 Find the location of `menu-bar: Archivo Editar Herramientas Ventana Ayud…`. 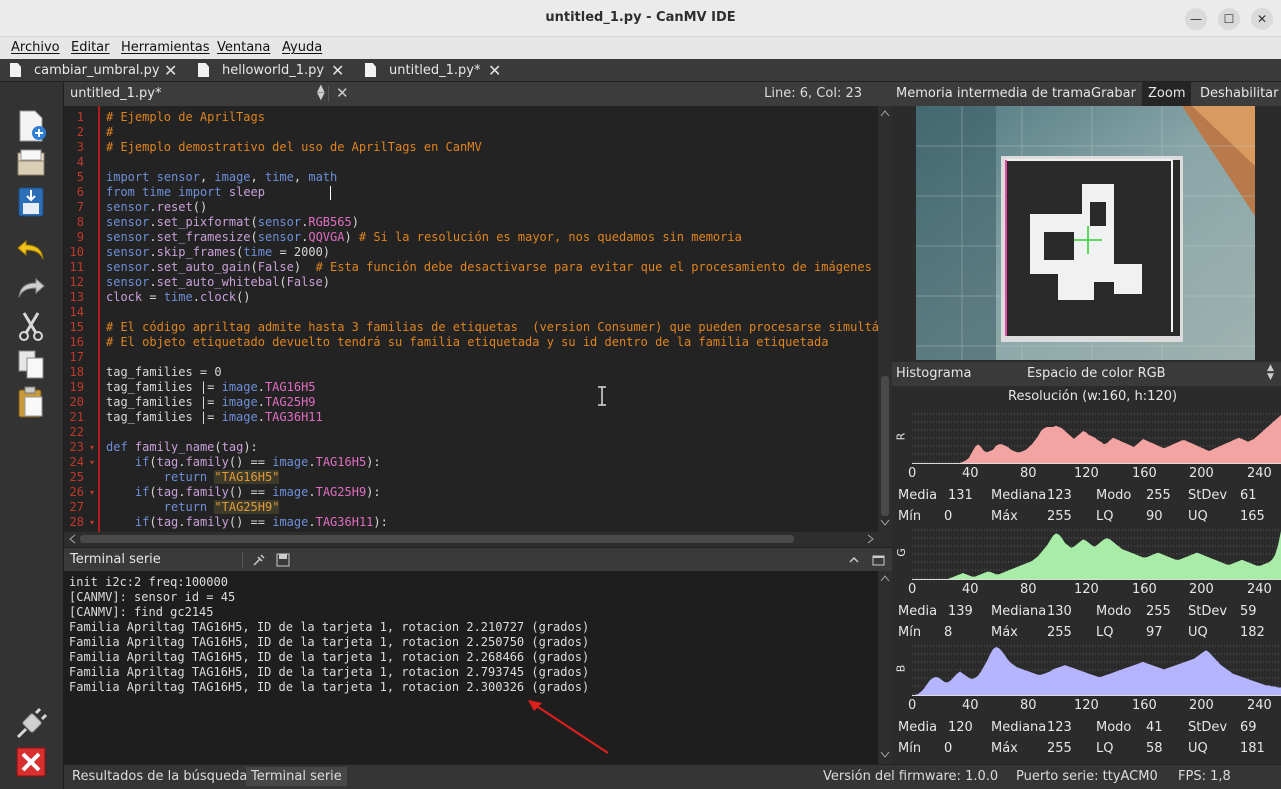

menu-bar: Archivo Editar Herramientas Ventana Ayud… is located at coordinates (640, 48).